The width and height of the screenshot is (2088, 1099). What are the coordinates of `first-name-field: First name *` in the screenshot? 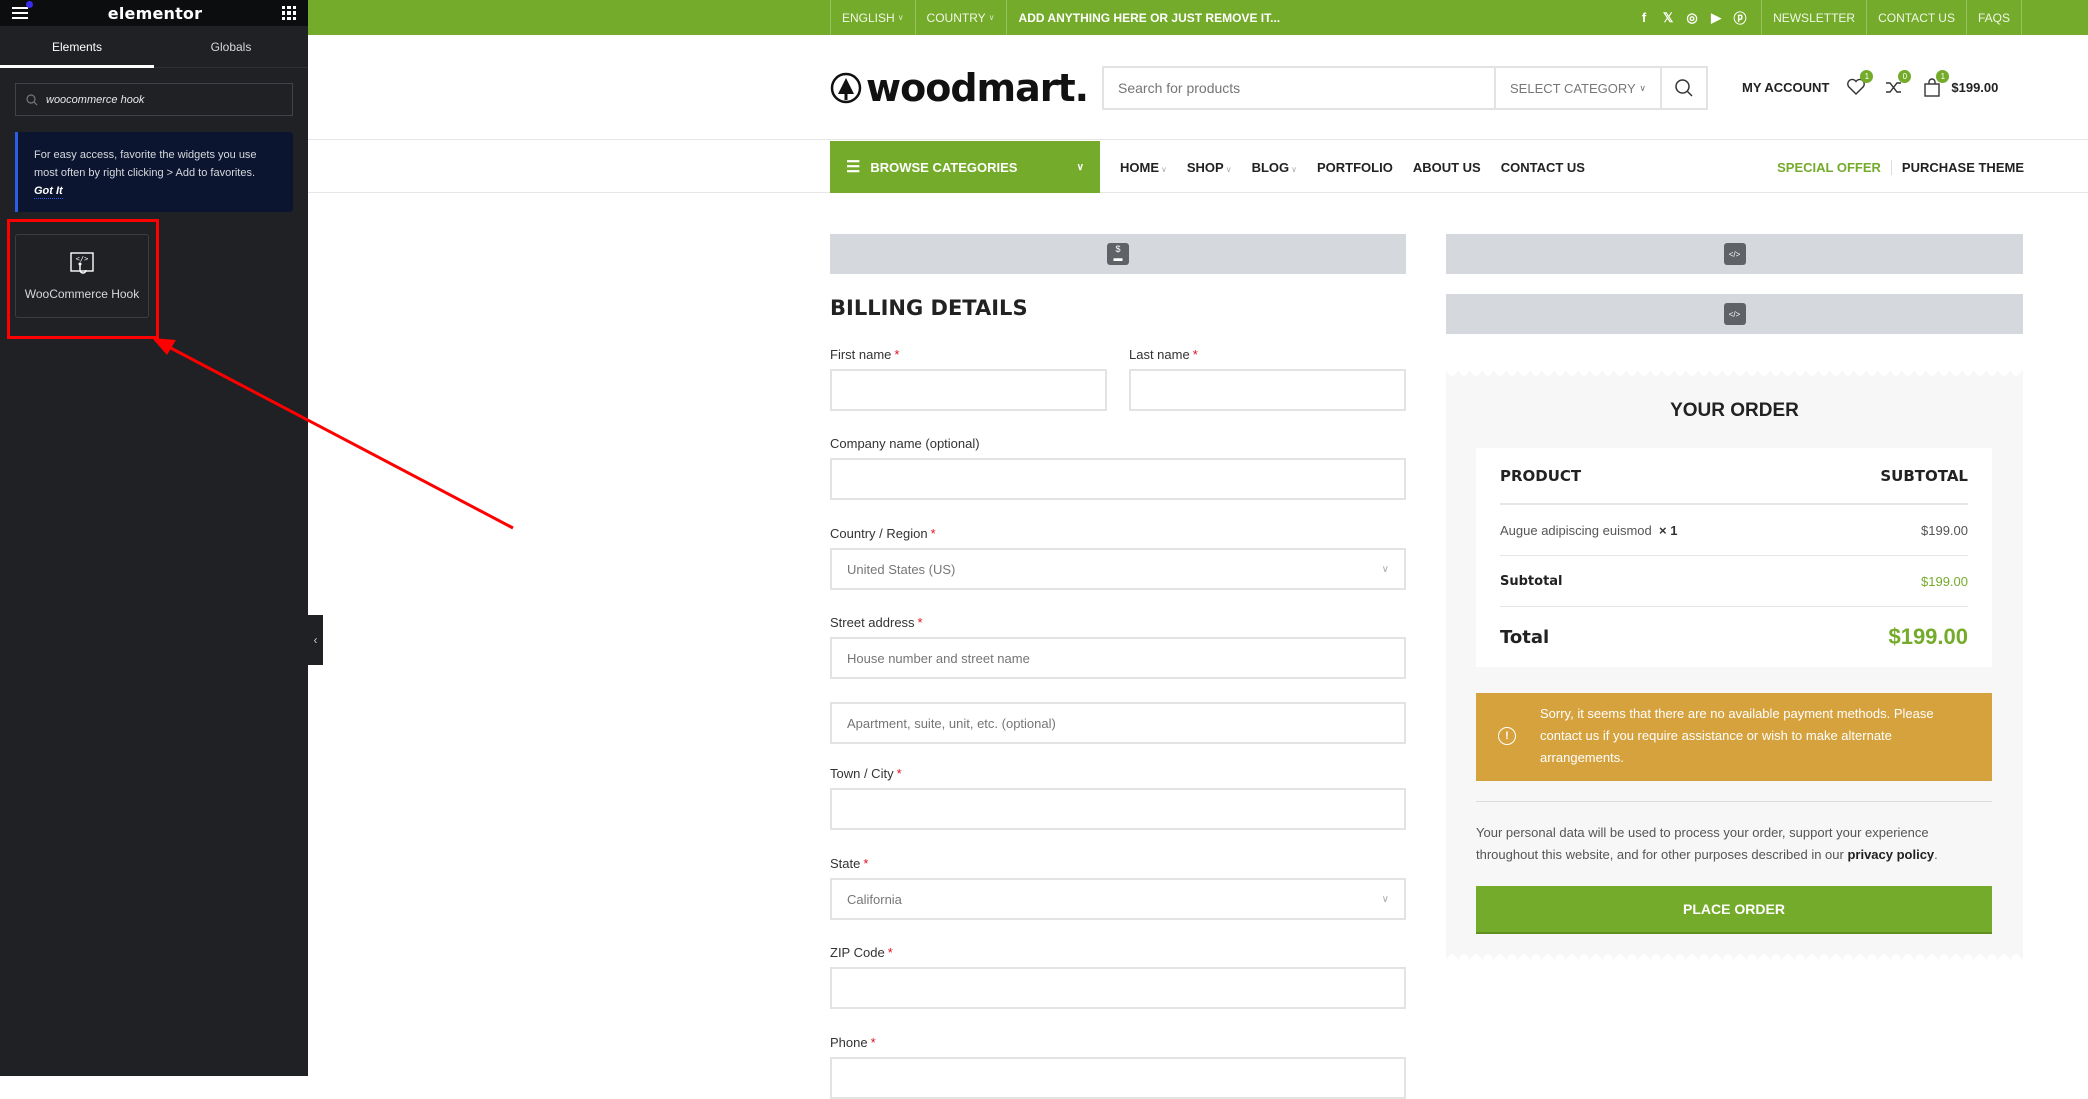 It's located at (968, 379).